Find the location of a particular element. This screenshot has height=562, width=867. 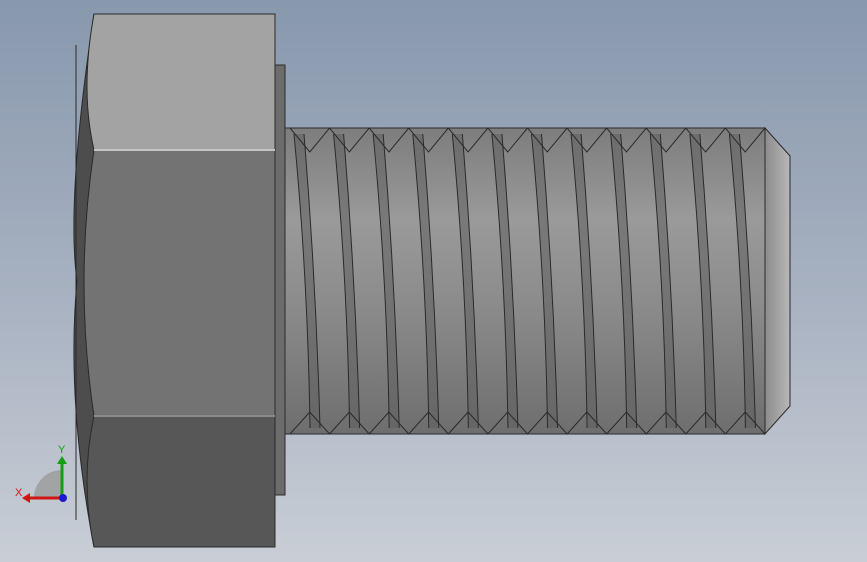

triad-x-arrow is located at coordinates (26, 498).